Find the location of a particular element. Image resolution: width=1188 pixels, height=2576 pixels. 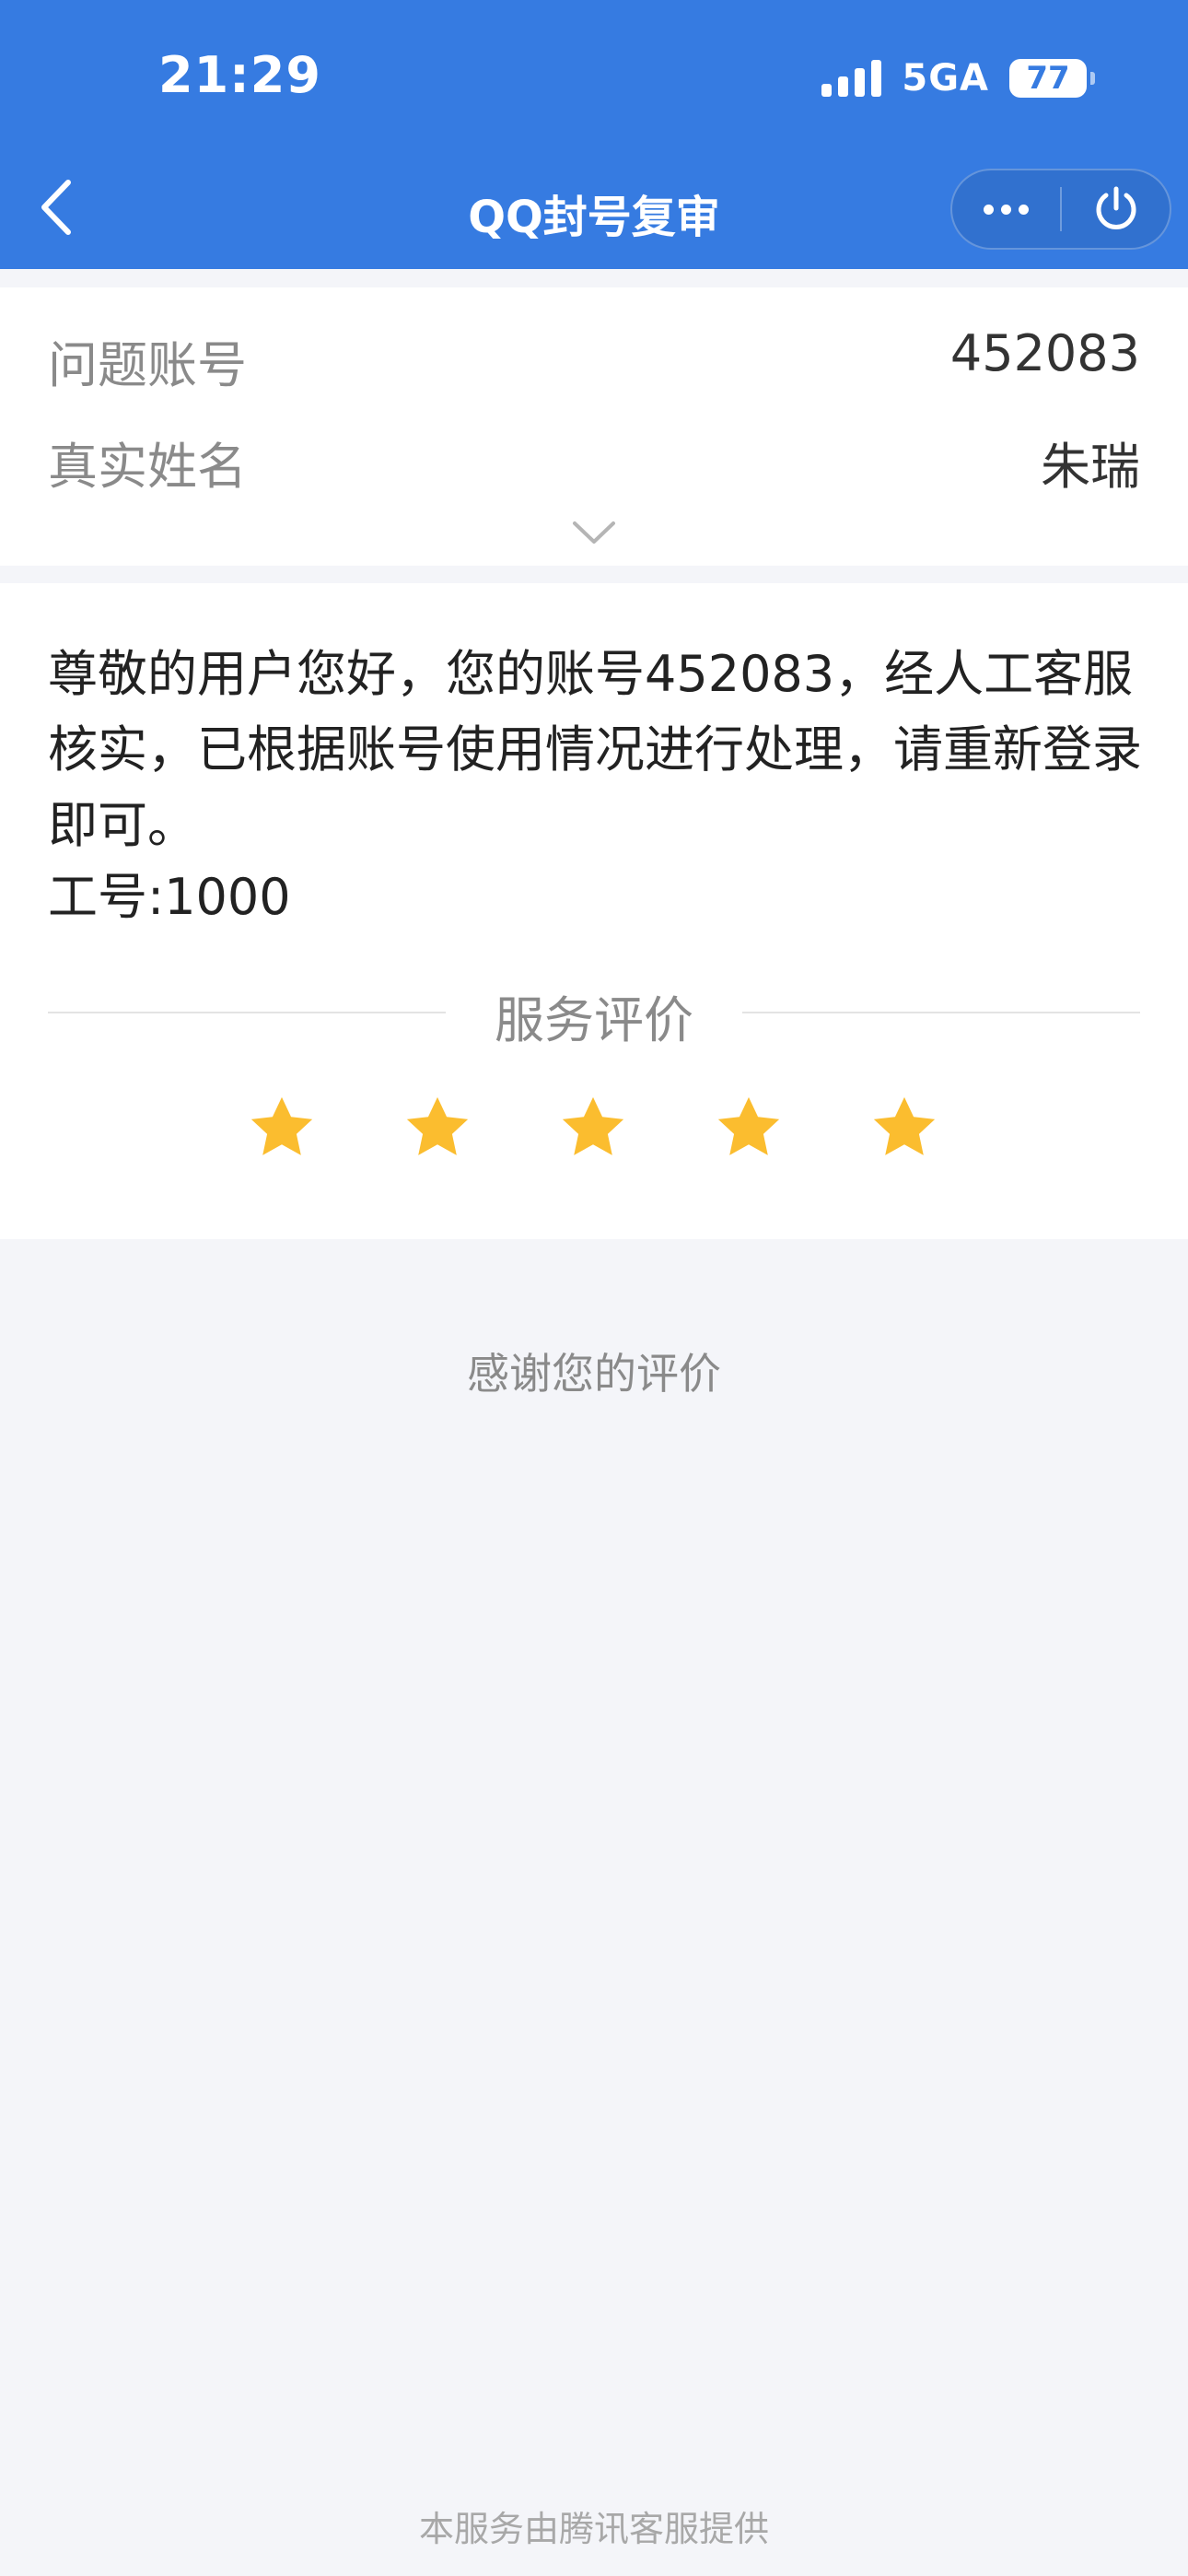

header: 21:29 5GA 77 QQ封号复审 is located at coordinates (594, 134).